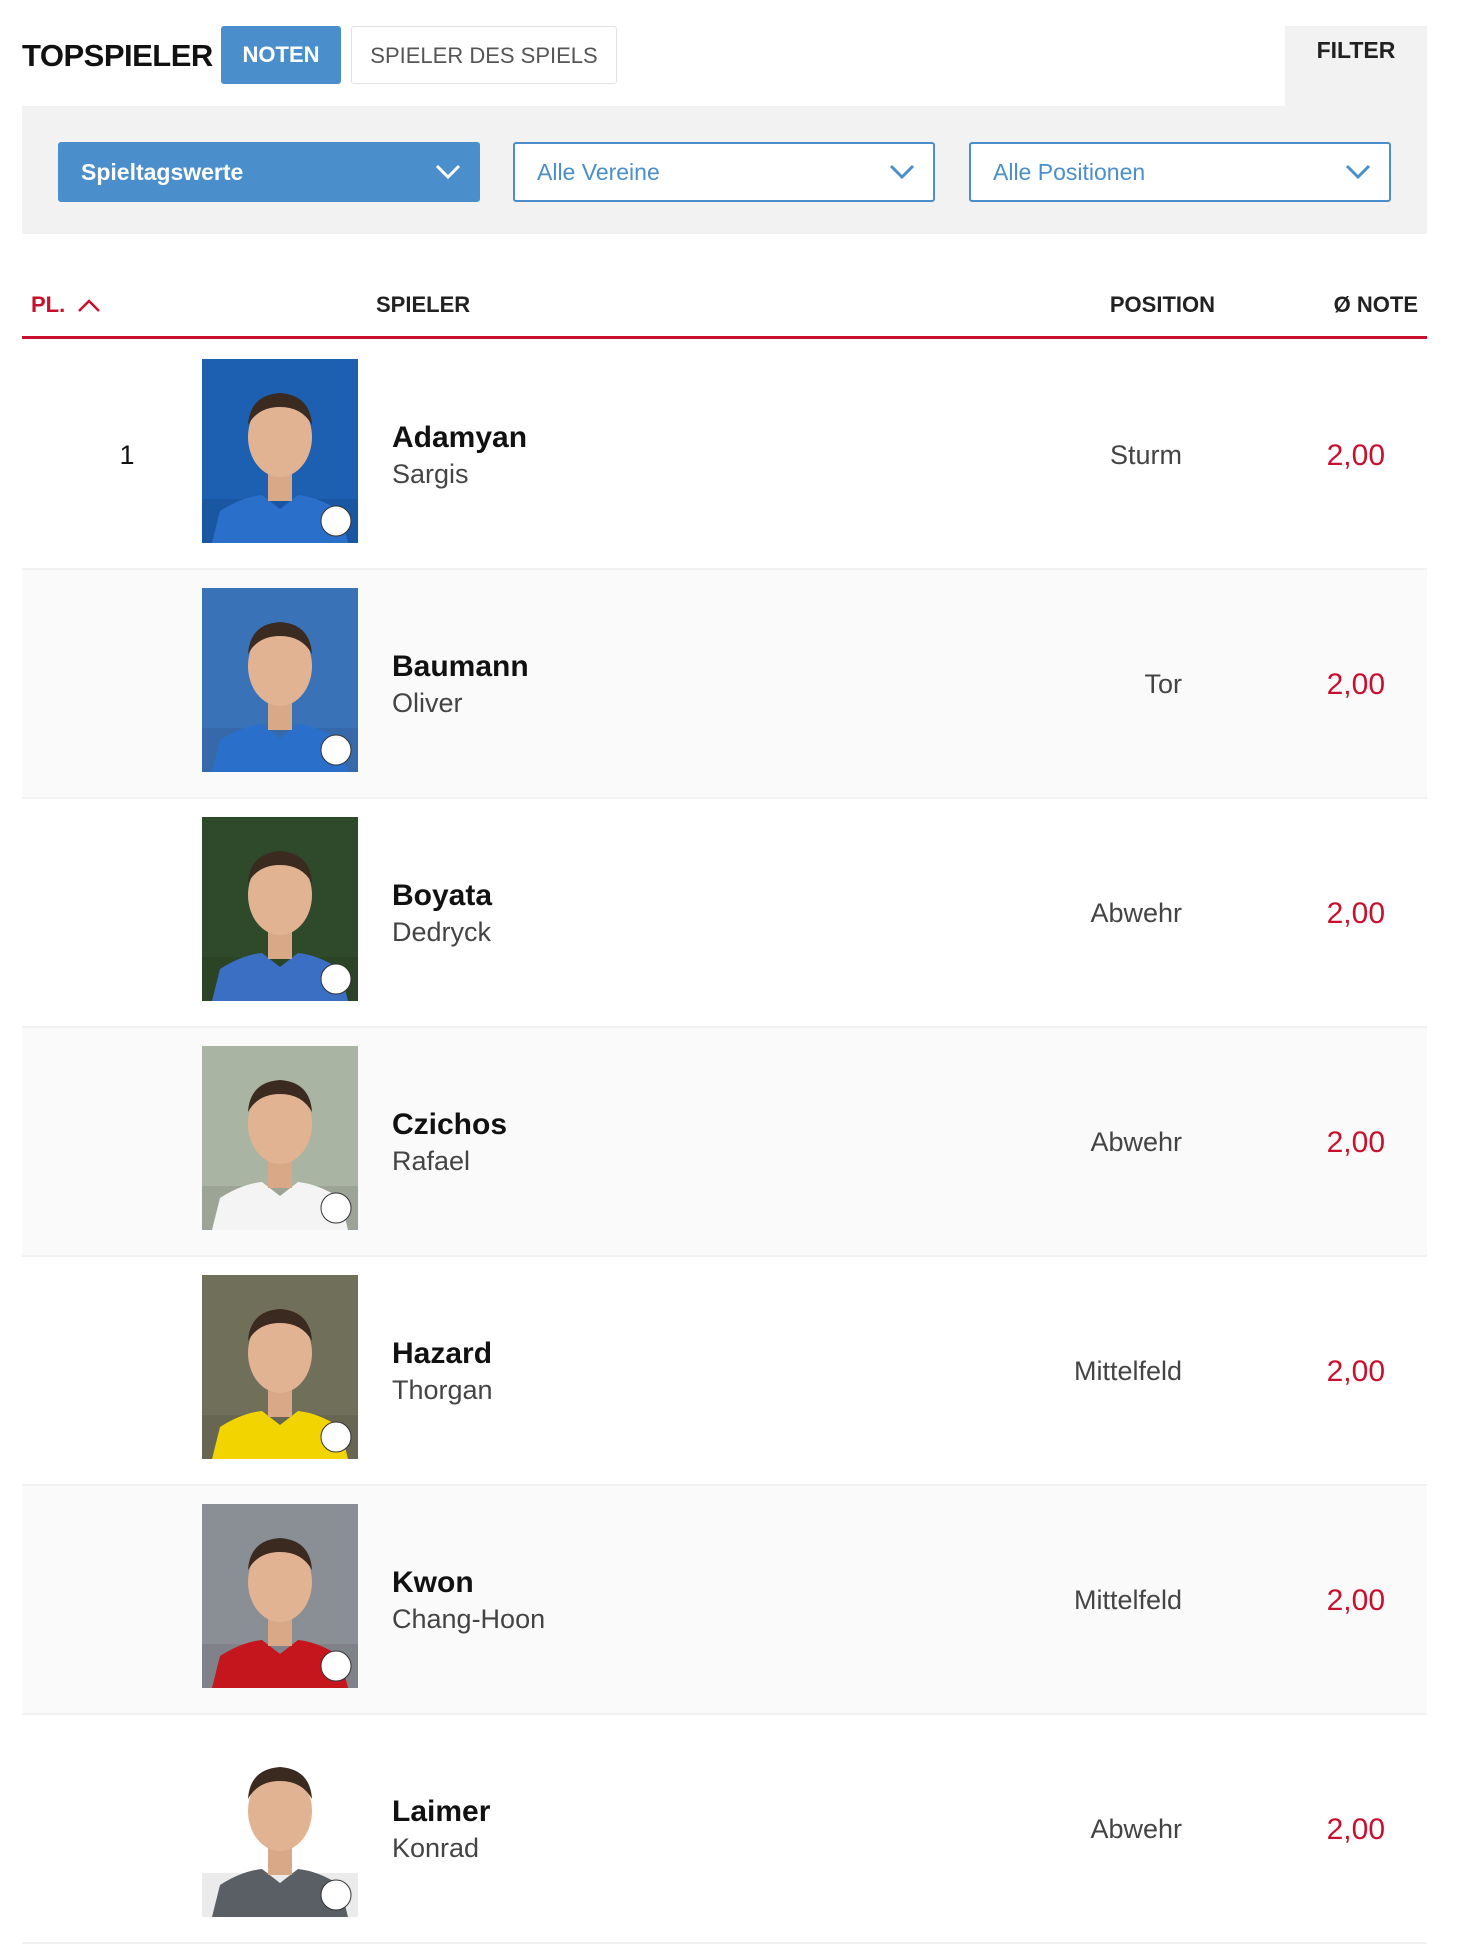 This screenshot has height=1944, width=1460. Describe the element at coordinates (459, 438) in the screenshot. I see `player-last-name: Adamyan` at that location.